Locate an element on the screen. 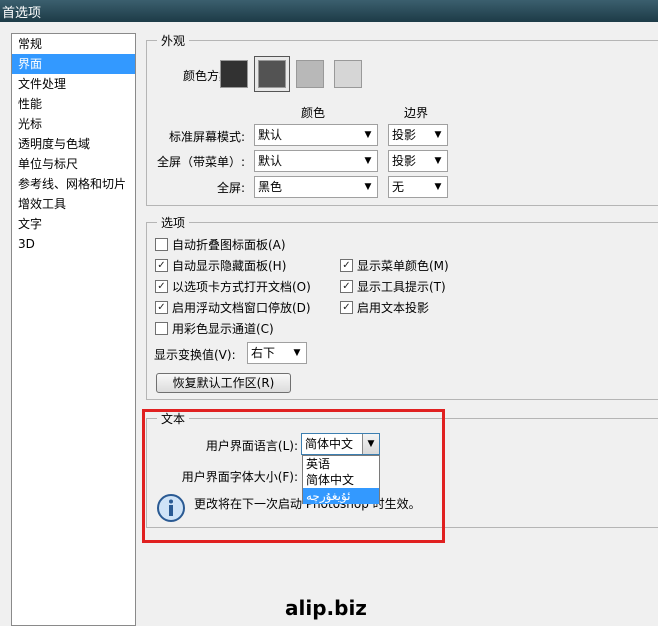  sidebar-item-transparency-gamut: 透明度与色域 is located at coordinates (73, 144).